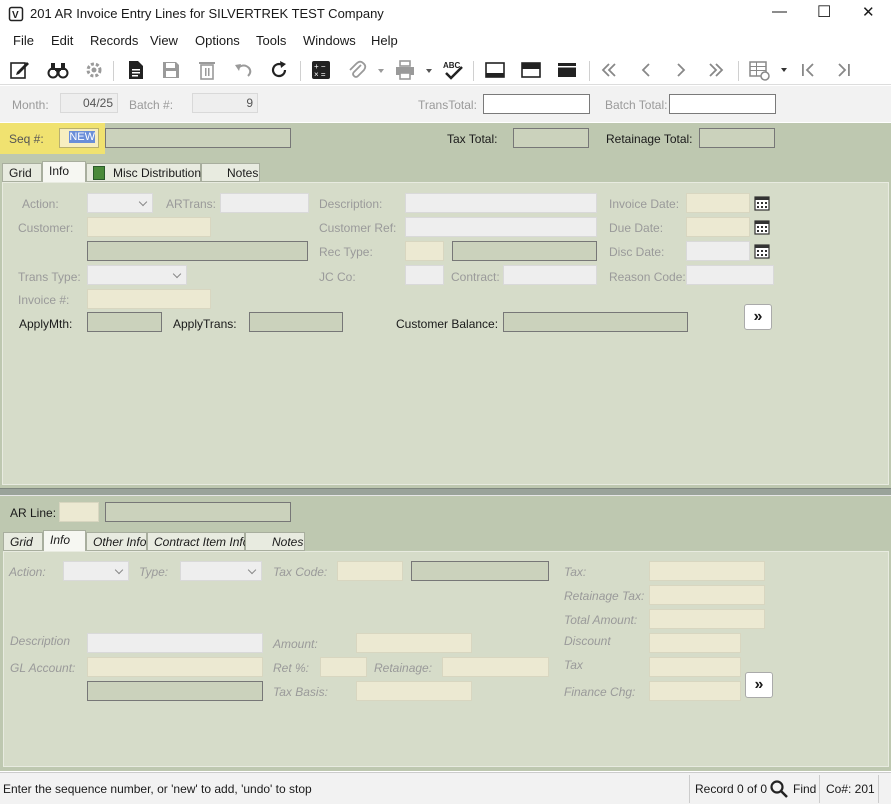 This screenshot has width=891, height=804. What do you see at coordinates (33, 513) in the screenshot?
I see `ar-line-label: AR Line:` at bounding box center [33, 513].